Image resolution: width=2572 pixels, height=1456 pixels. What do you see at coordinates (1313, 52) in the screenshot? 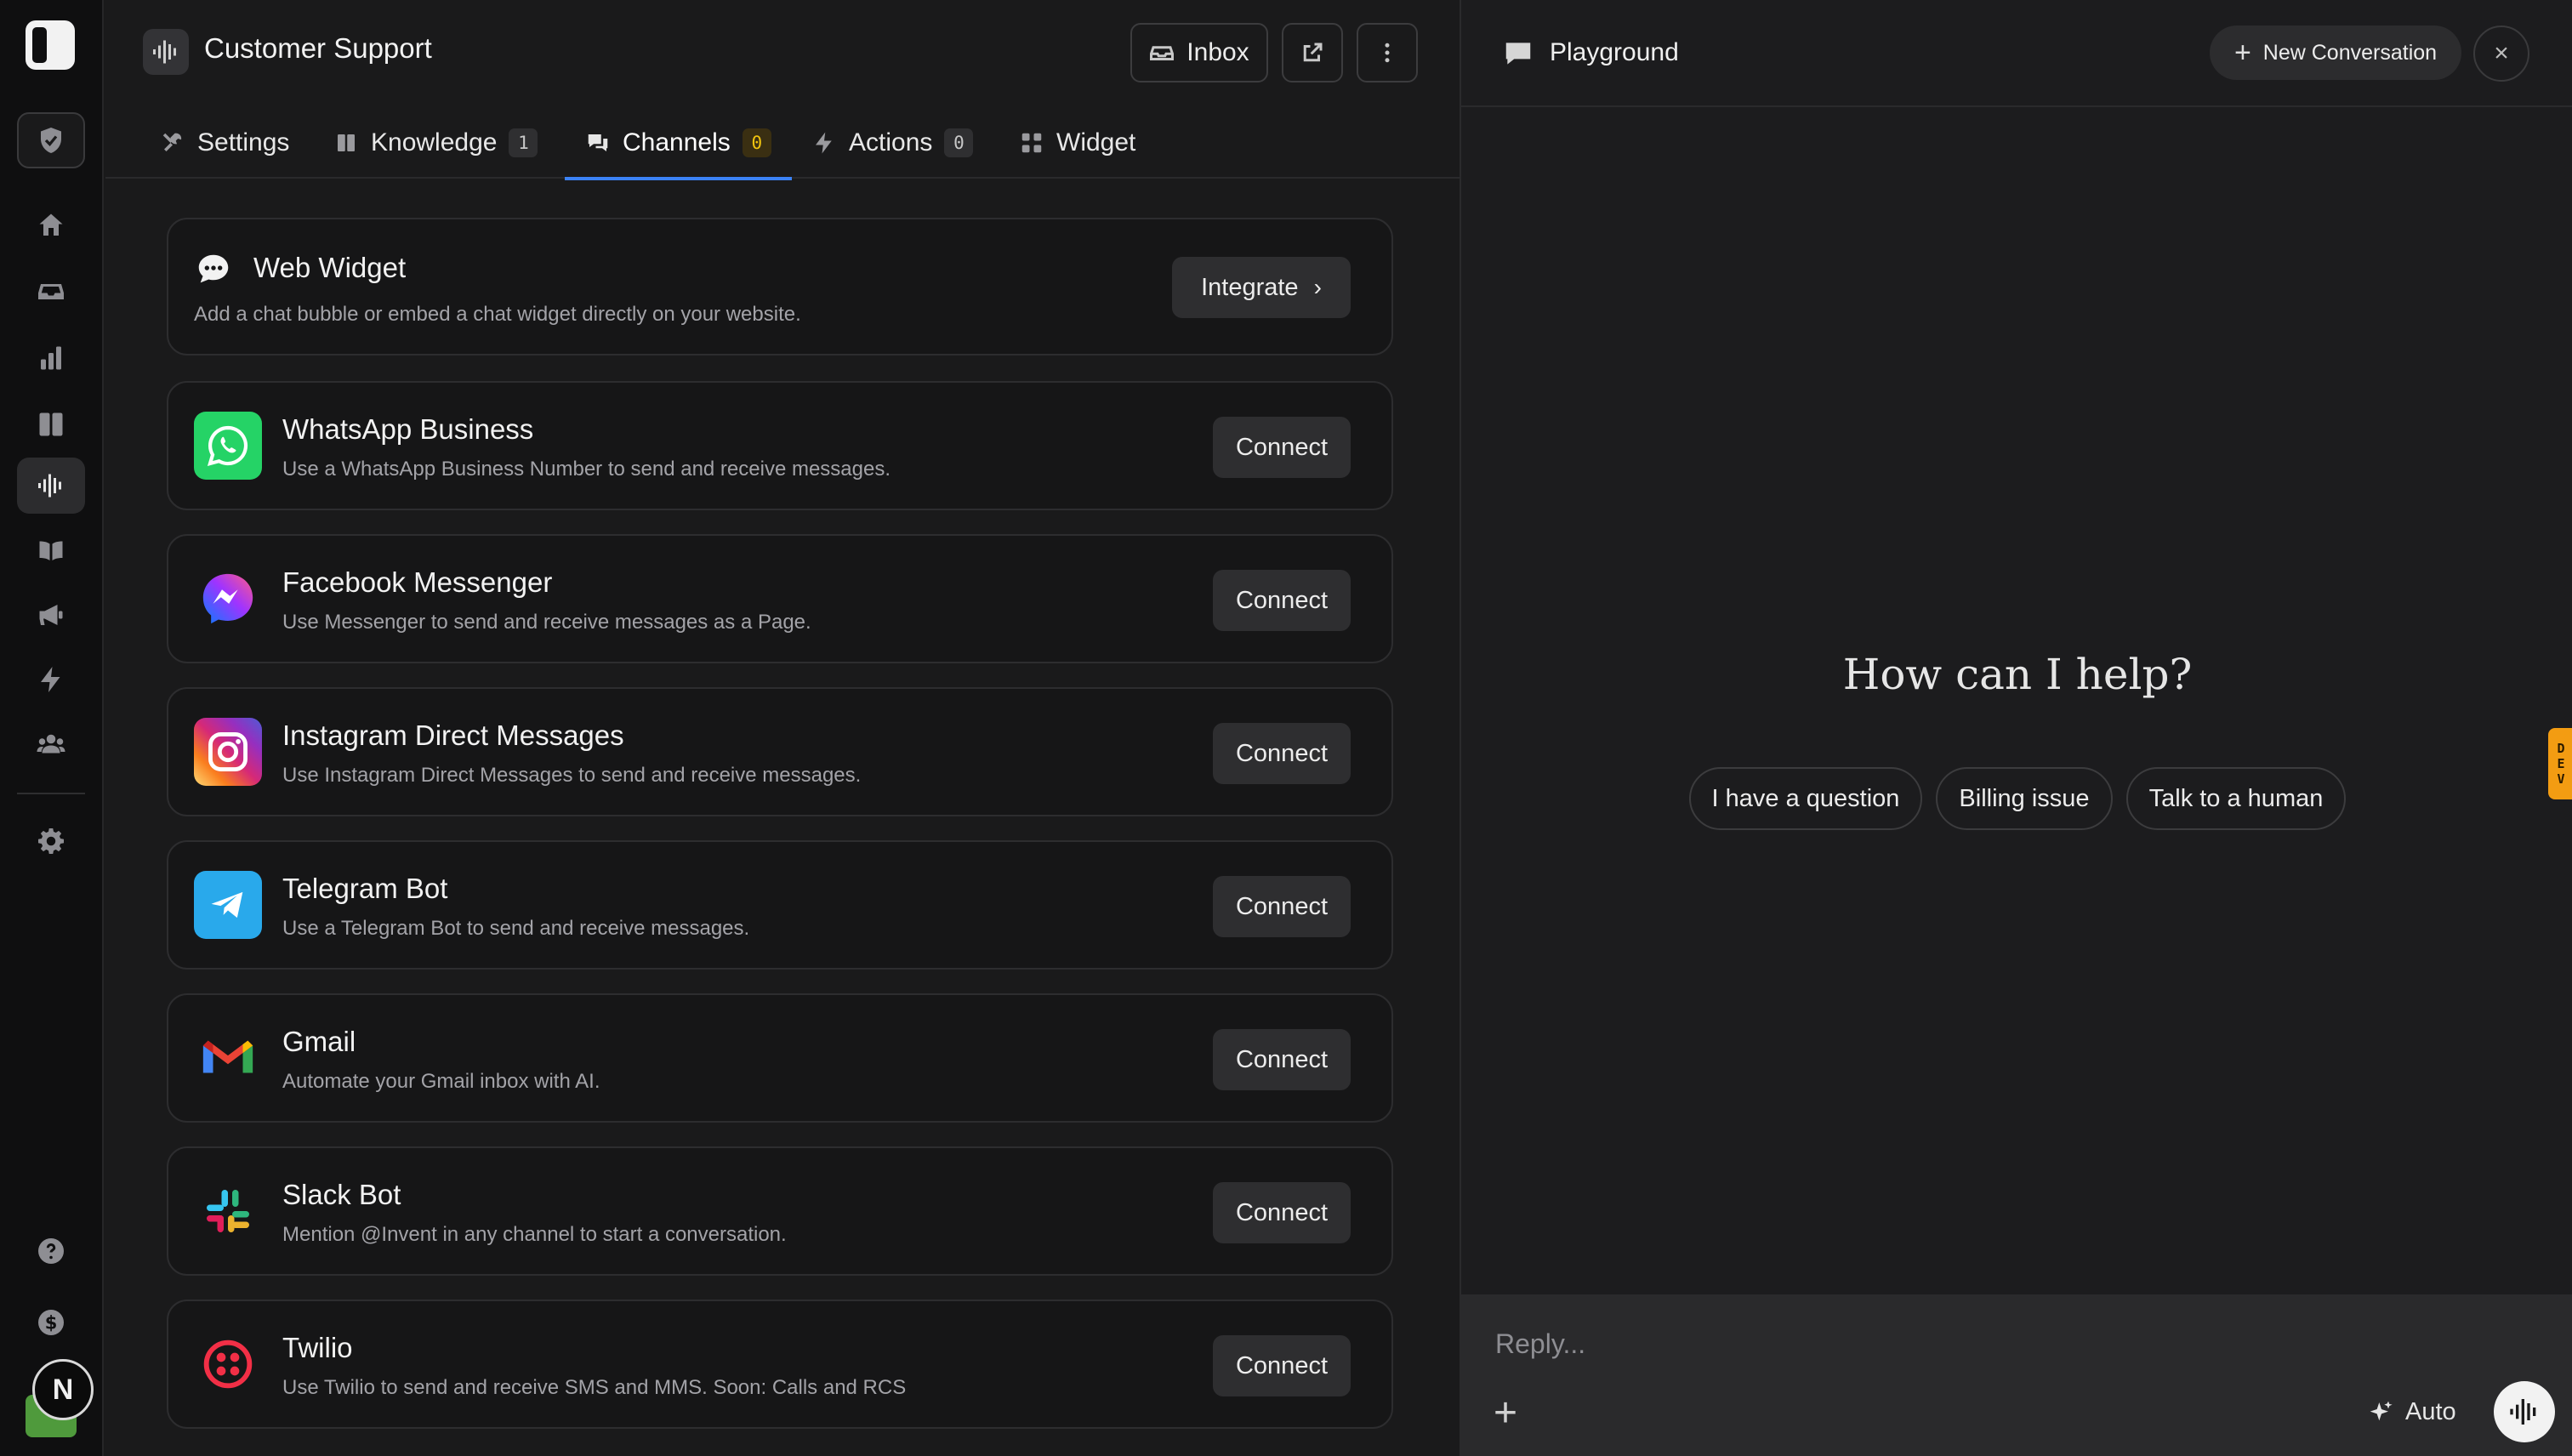
I see `open-external-button` at bounding box center [1313, 52].